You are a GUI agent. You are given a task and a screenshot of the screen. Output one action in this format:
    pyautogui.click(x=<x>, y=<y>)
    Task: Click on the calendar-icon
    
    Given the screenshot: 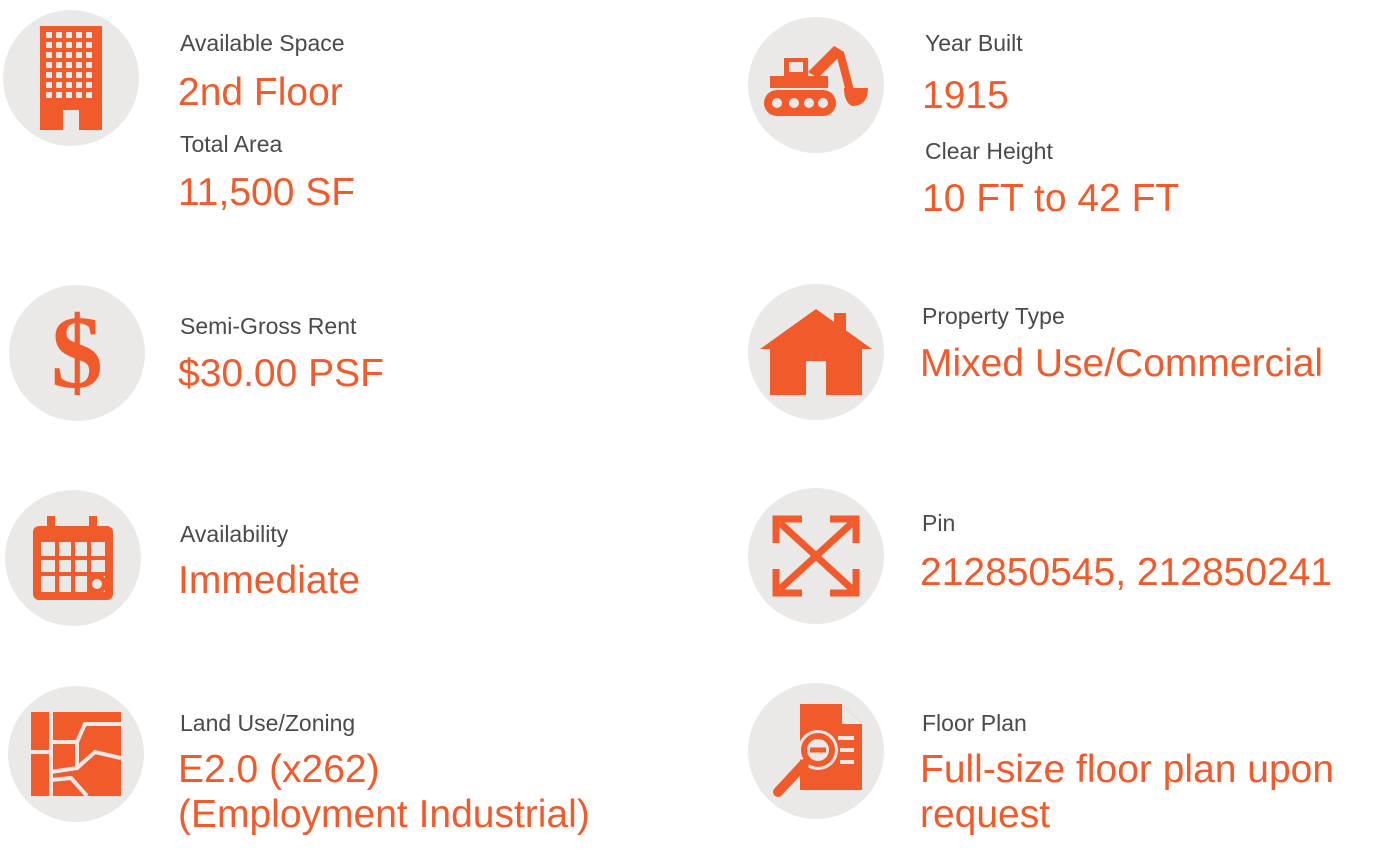 What is the action you would take?
    pyautogui.click(x=73, y=558)
    